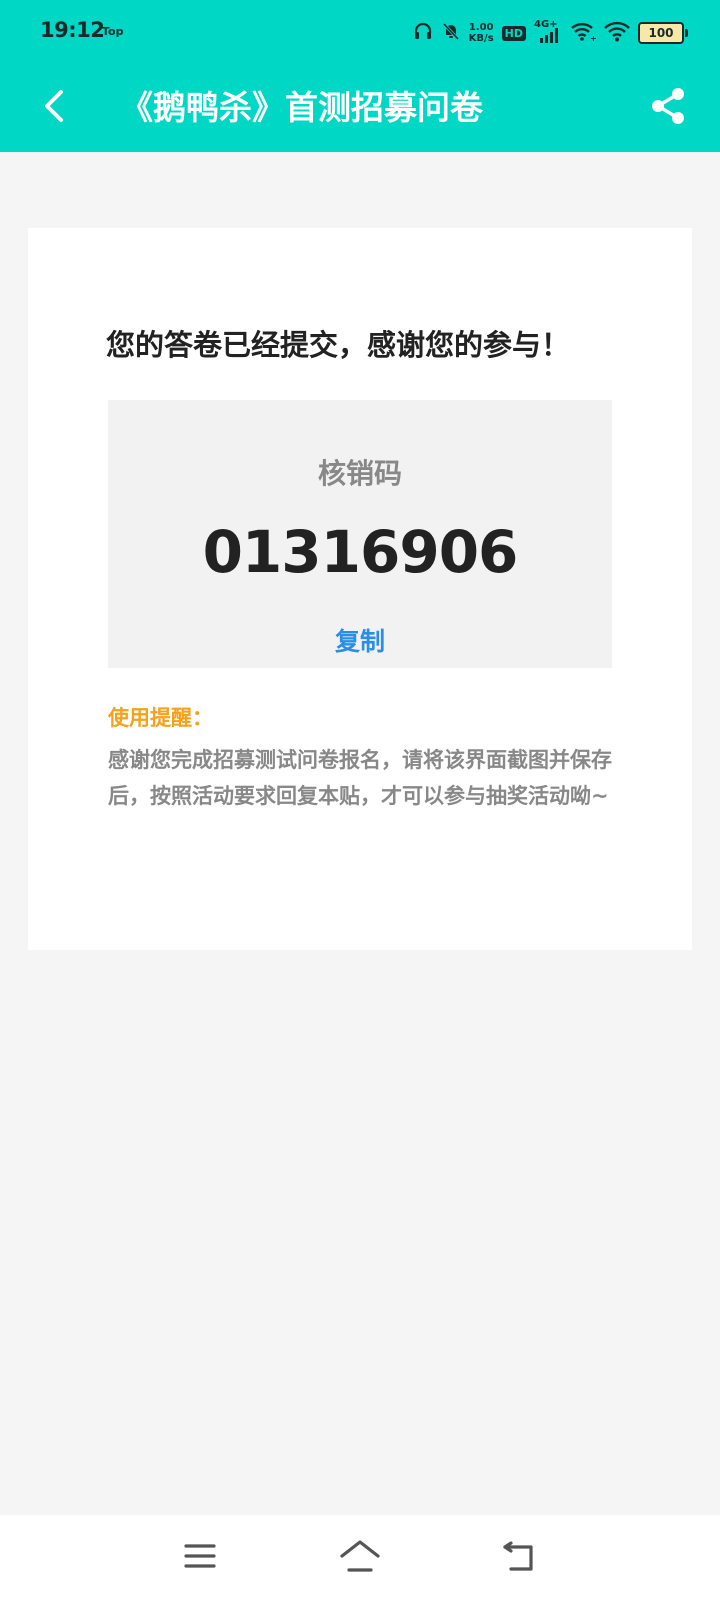 This screenshot has width=720, height=1600. I want to click on share-button, so click(668, 108).